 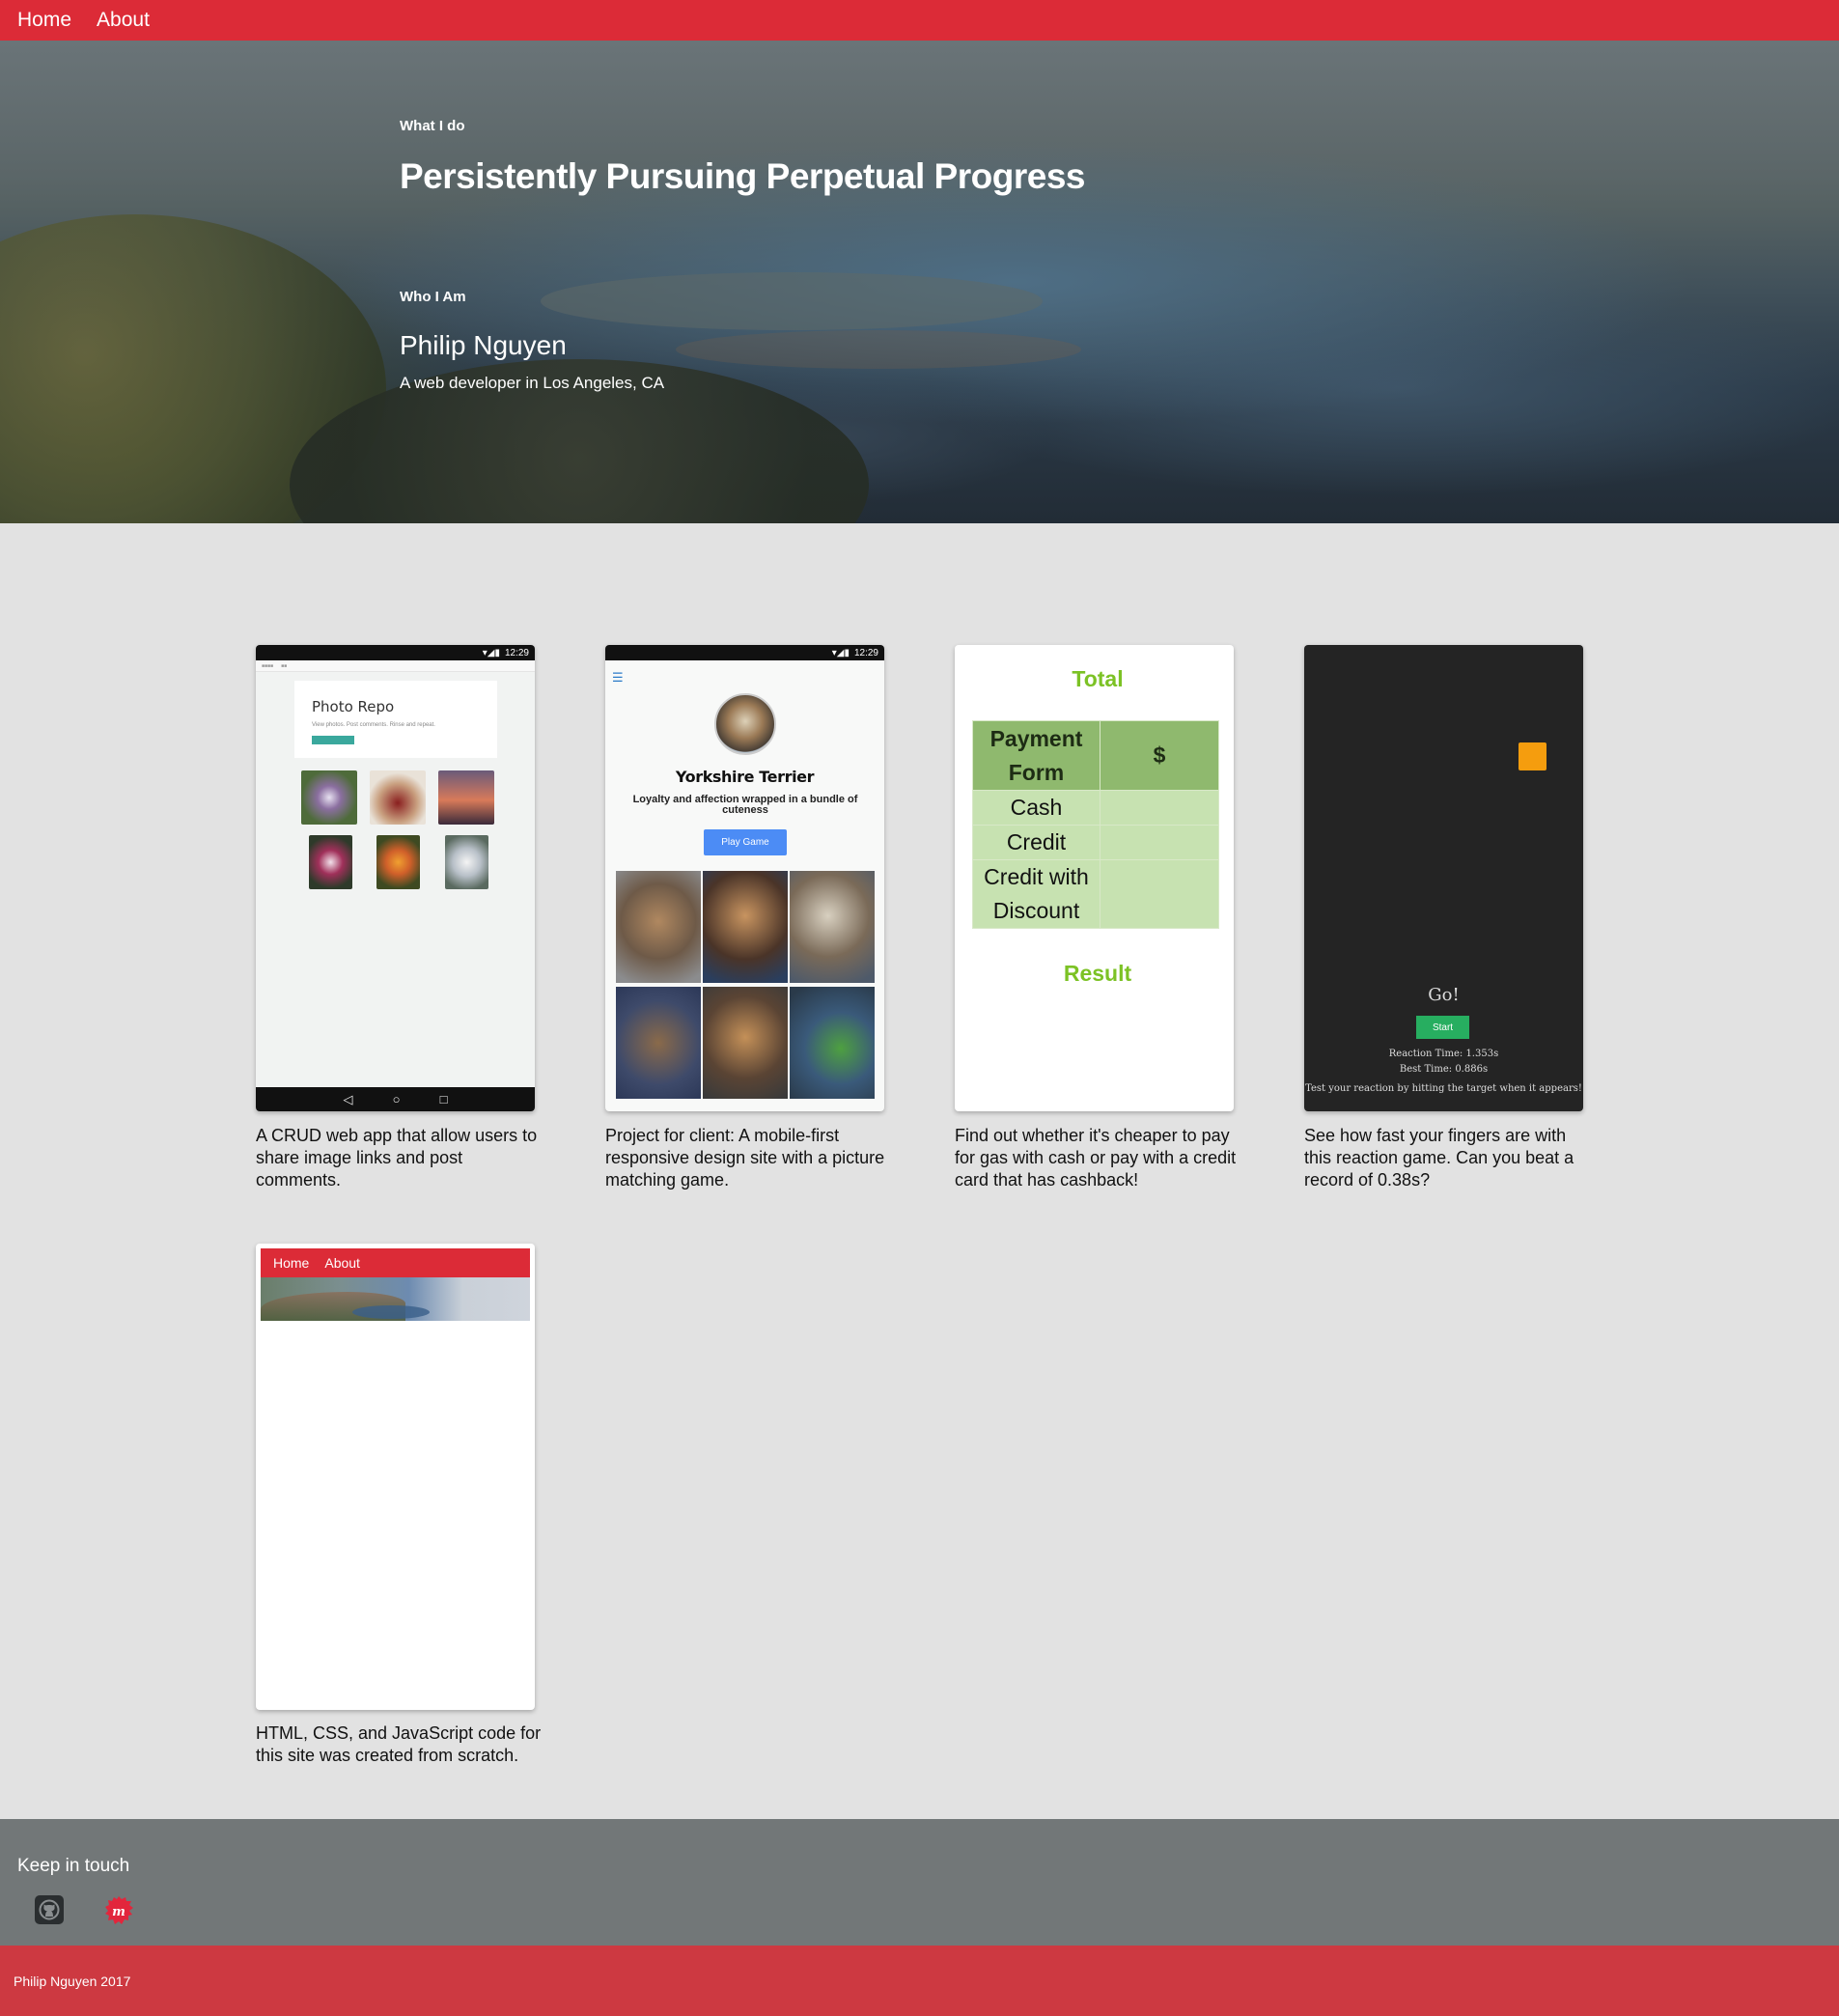 What do you see at coordinates (1036, 808) in the screenshot?
I see `table-cell-cash: Cash` at bounding box center [1036, 808].